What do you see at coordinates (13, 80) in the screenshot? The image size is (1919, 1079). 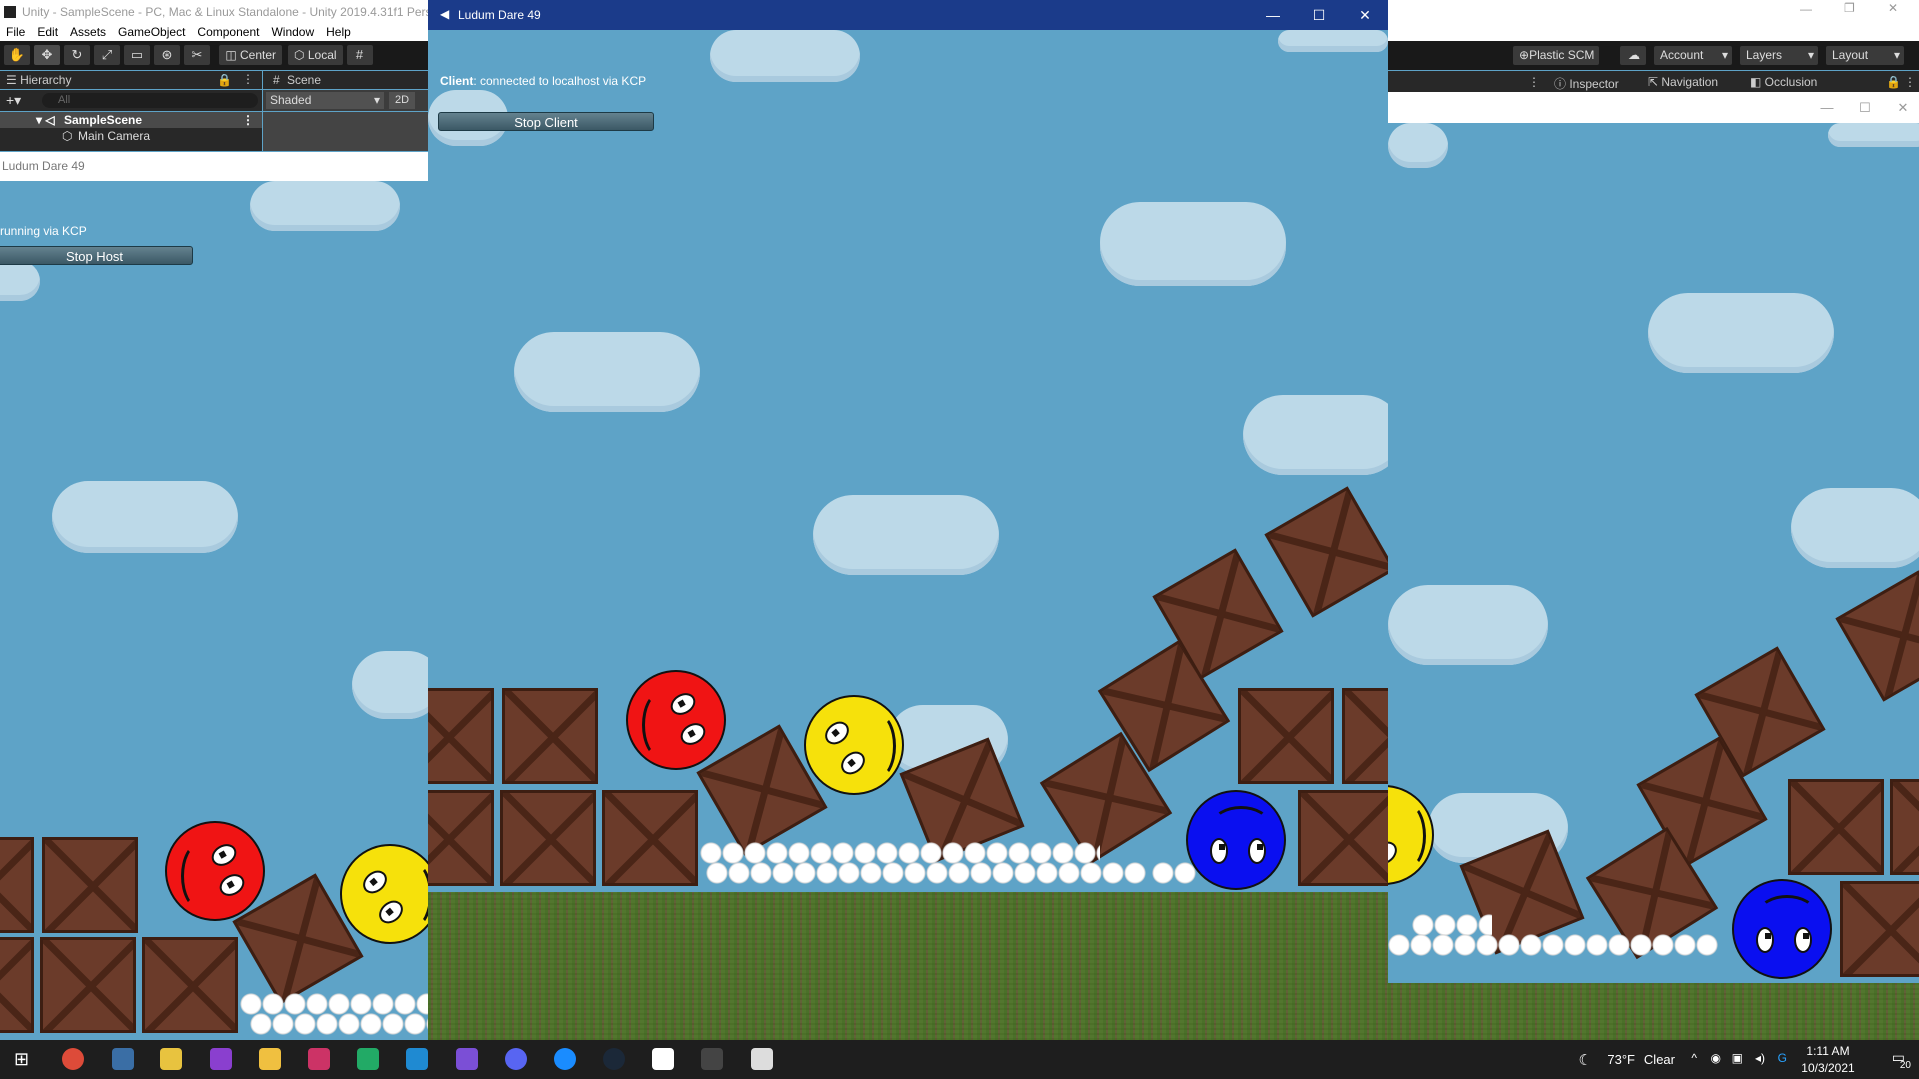 I see `list-icon: ☰` at bounding box center [13, 80].